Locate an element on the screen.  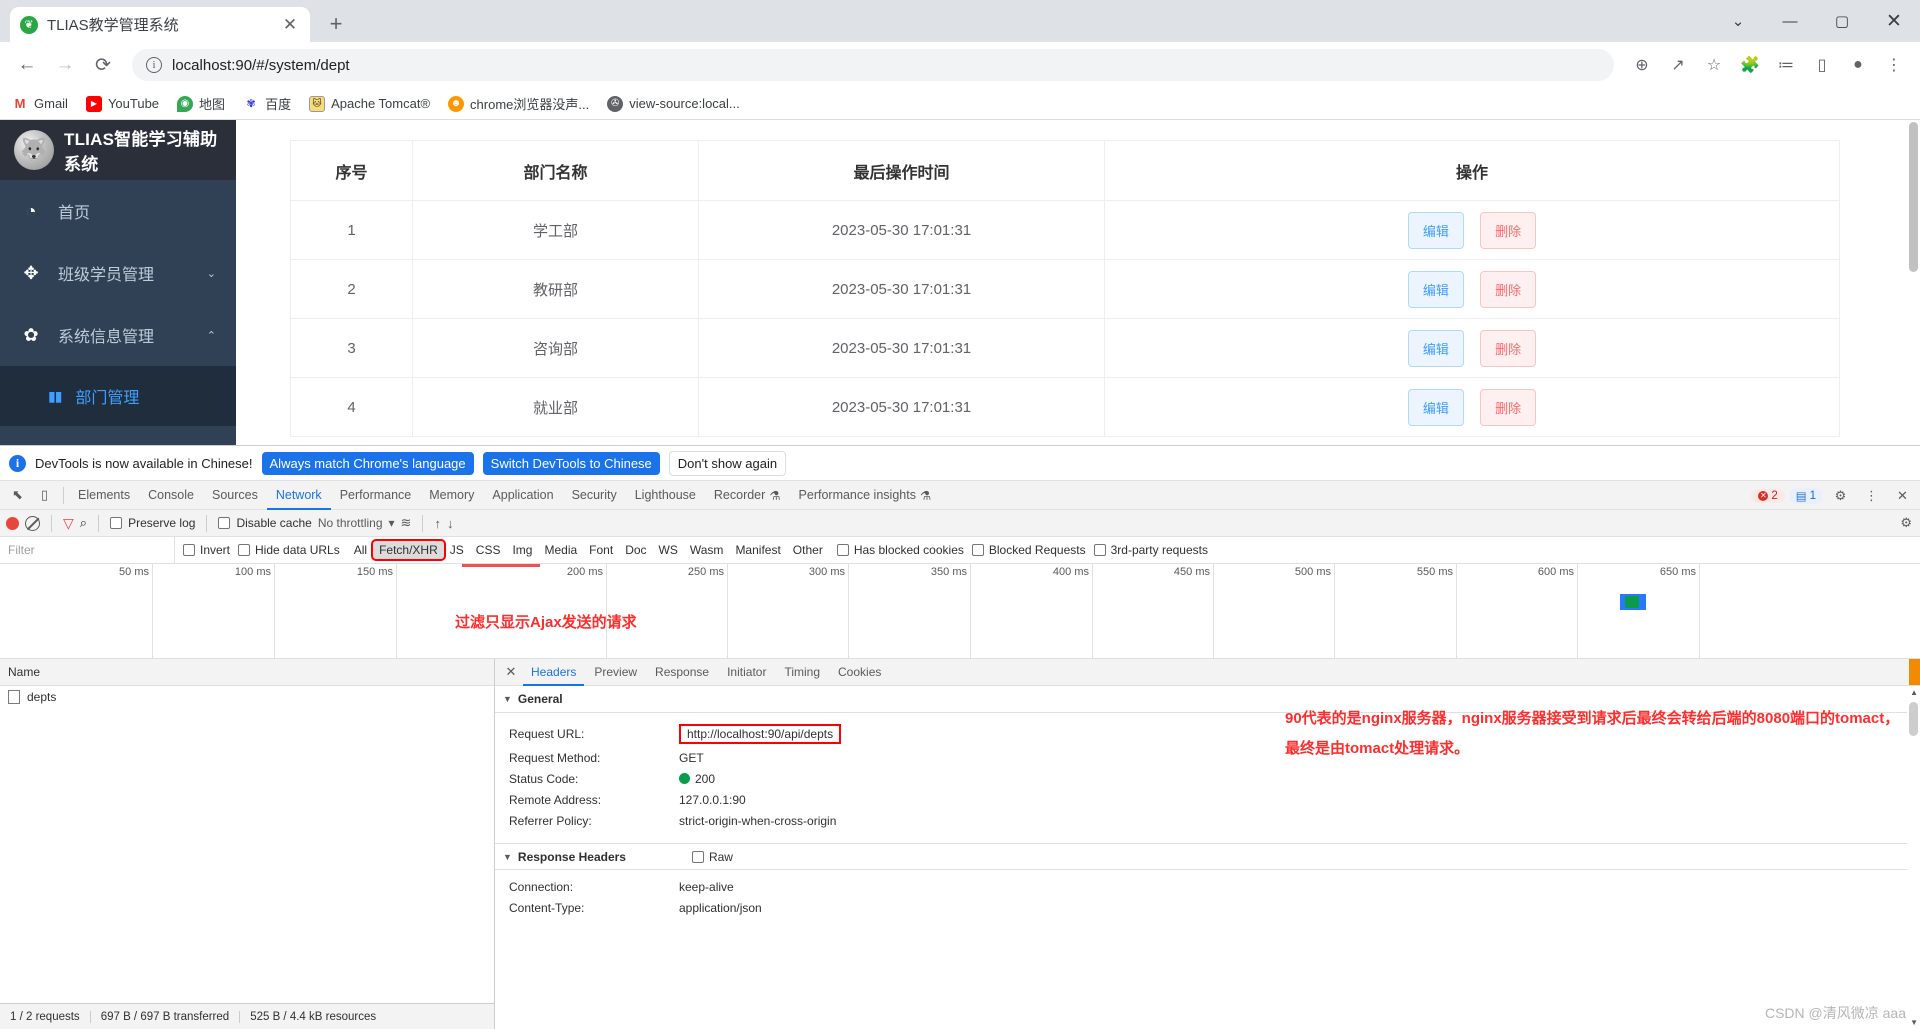
extensions-icon: 🧩 is located at coordinates (1750, 65).